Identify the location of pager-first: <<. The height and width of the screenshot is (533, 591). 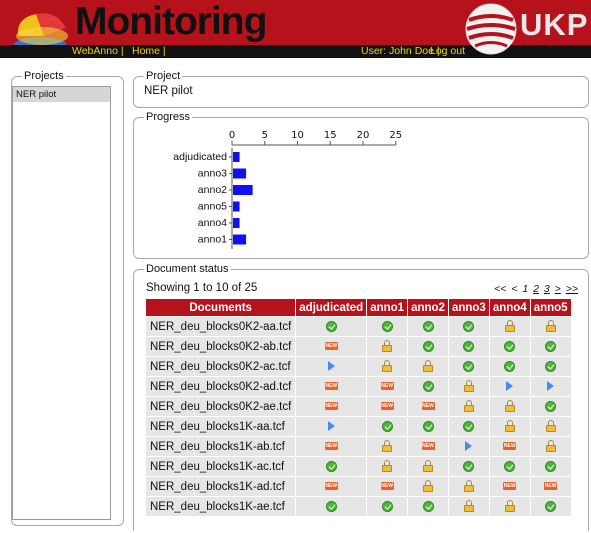
(500, 289).